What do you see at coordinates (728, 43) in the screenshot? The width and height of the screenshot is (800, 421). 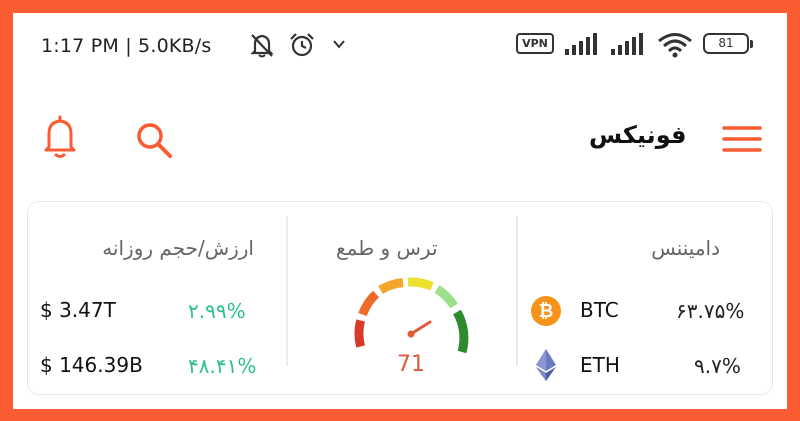 I see `battery-icon: 81` at bounding box center [728, 43].